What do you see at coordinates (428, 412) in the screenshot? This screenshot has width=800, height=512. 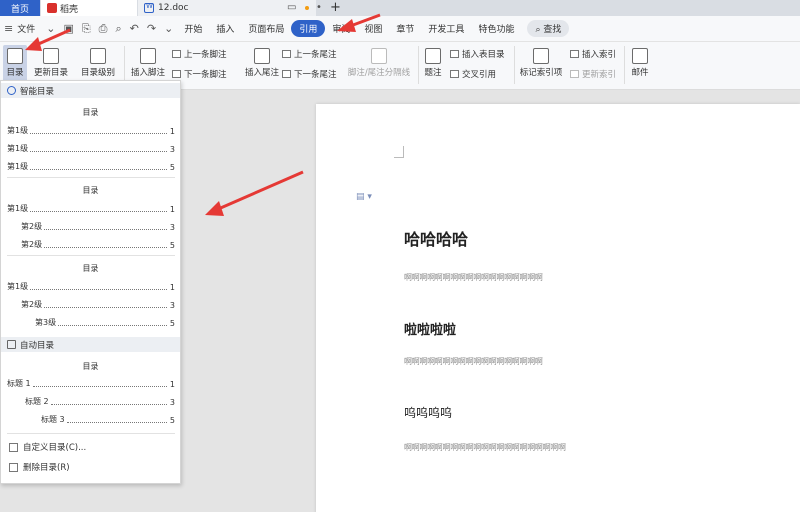 I see `doc-heading-3: 呜呜呜呜` at bounding box center [428, 412].